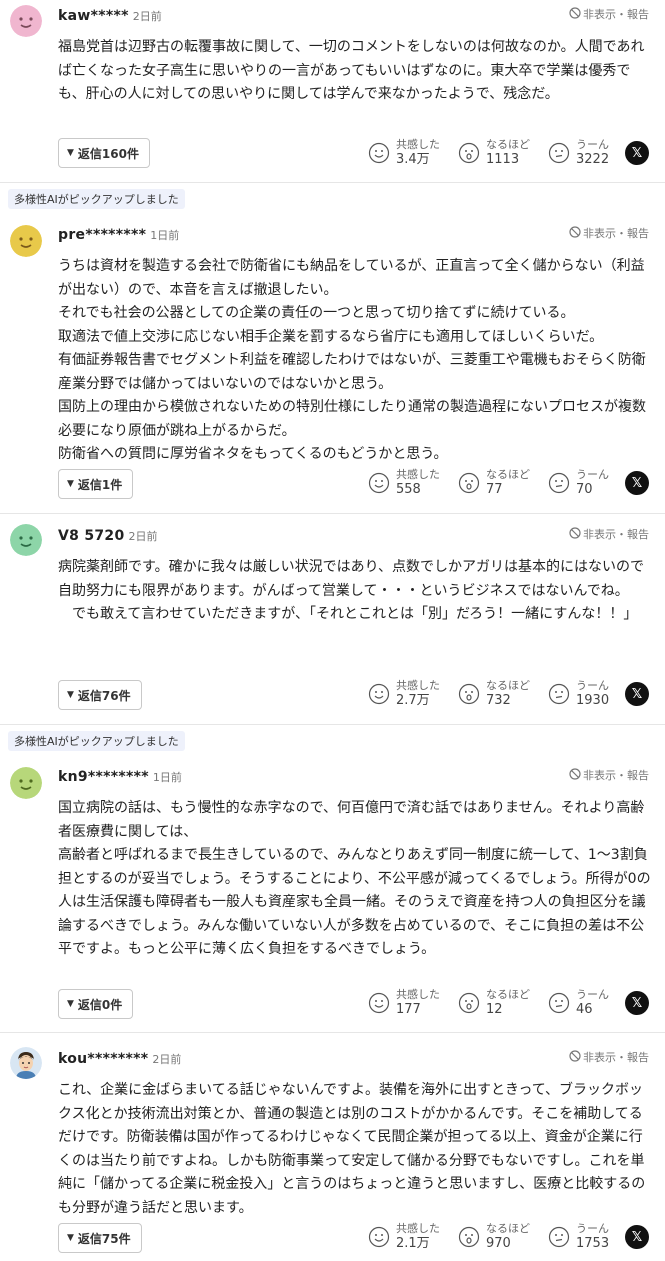 The width and height of the screenshot is (665, 1261). I want to click on reply-toggle-button: ▼ 返信160件, so click(104, 153).